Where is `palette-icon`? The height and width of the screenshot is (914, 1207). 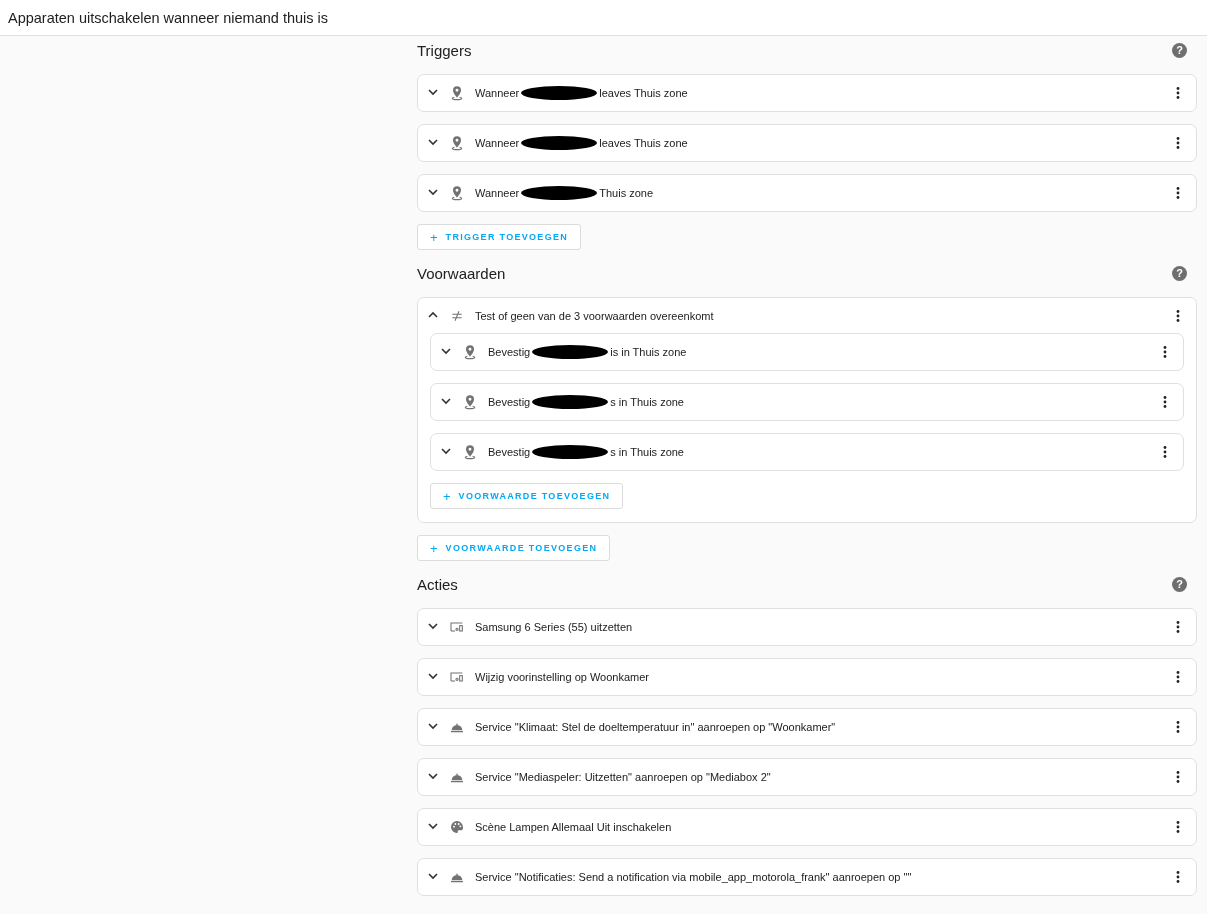 palette-icon is located at coordinates (457, 827).